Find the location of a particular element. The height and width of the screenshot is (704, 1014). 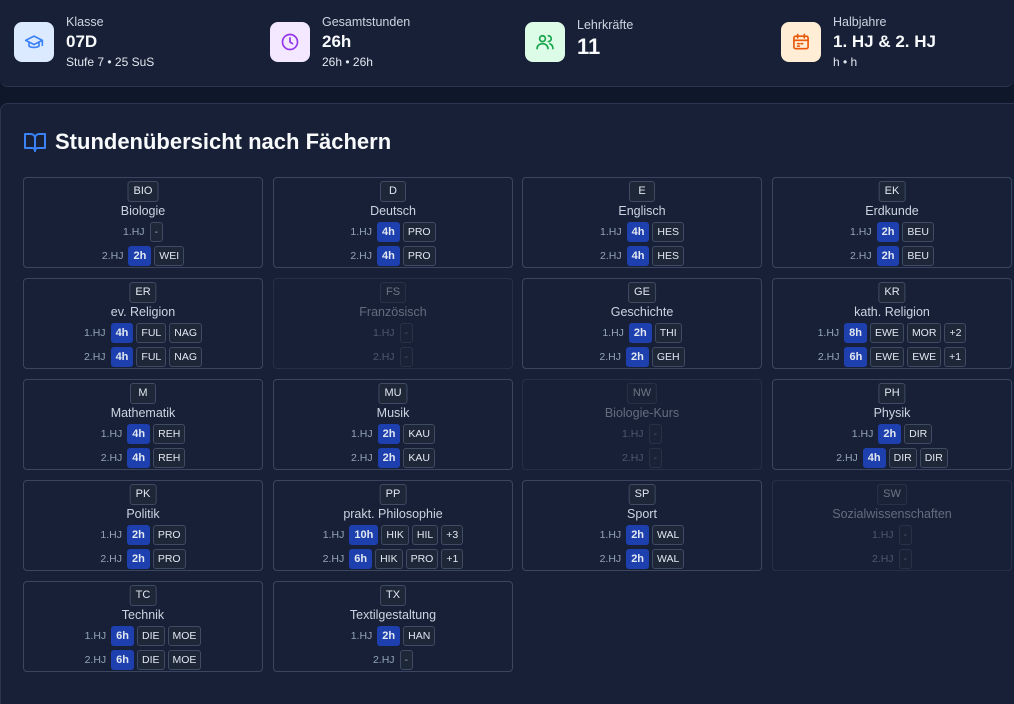

teacher-chip: WAL is located at coordinates (668, 559).